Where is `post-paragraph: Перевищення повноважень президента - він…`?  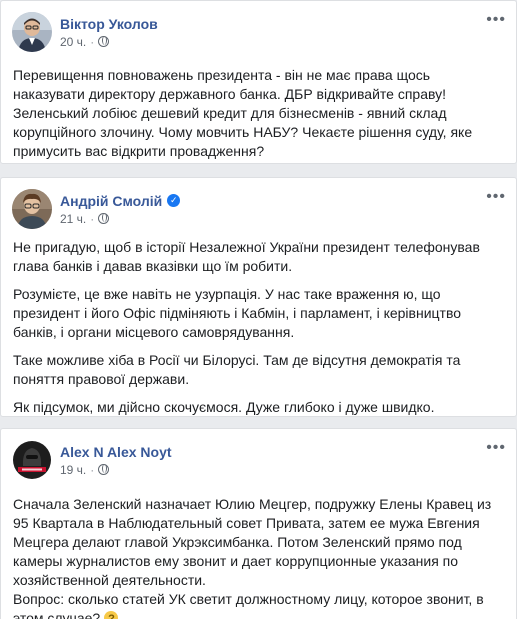
post-paragraph: Перевищення повноважень президента - він… is located at coordinates (243, 113).